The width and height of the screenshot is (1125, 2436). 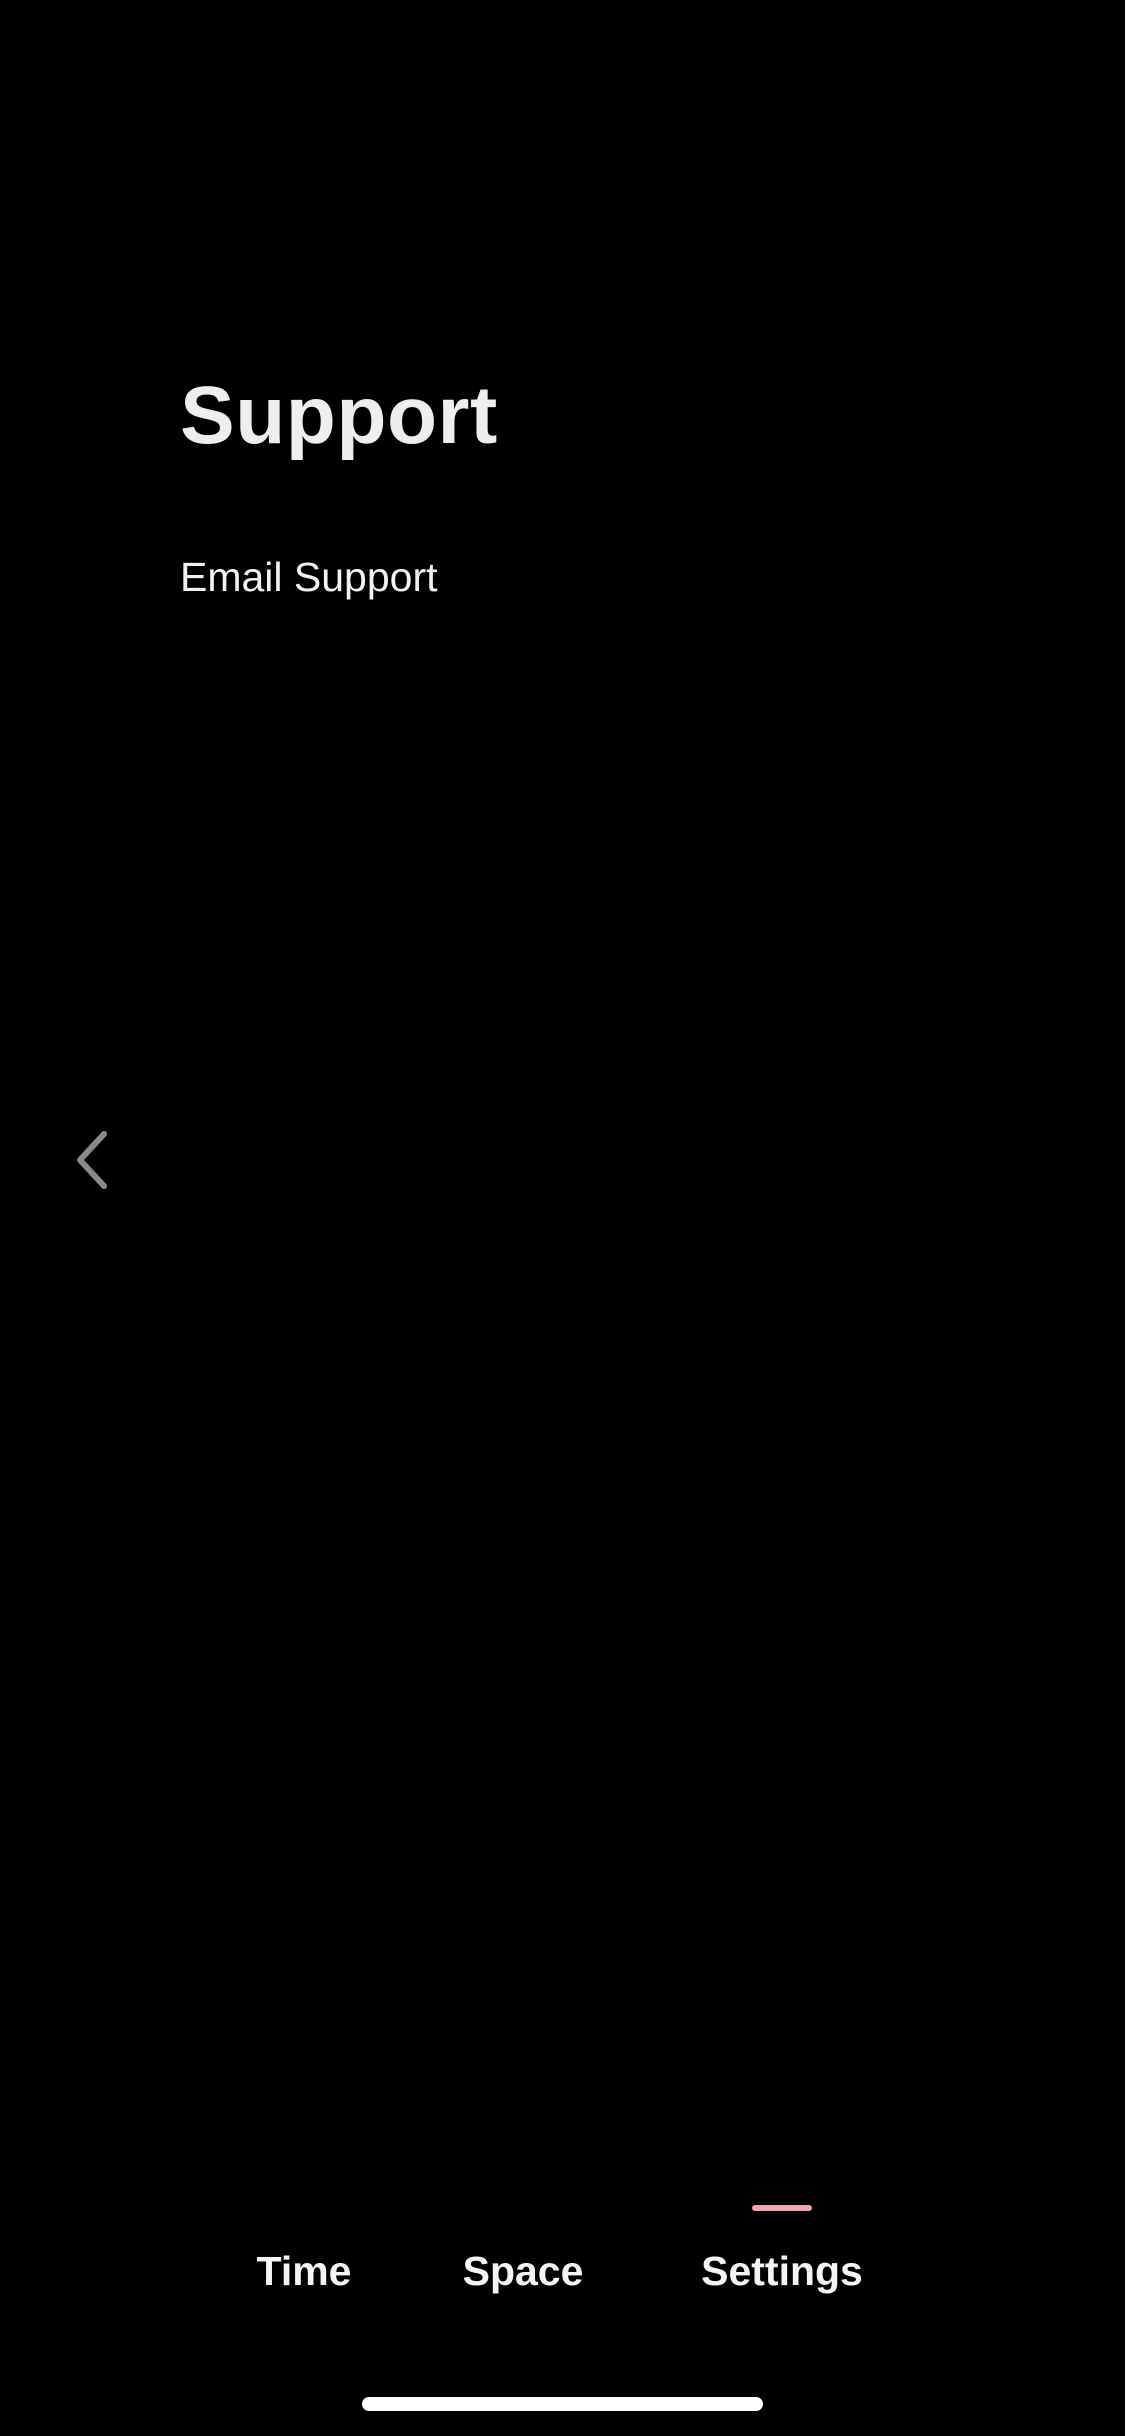 I want to click on tab-space: Space, so click(x=523, y=2240).